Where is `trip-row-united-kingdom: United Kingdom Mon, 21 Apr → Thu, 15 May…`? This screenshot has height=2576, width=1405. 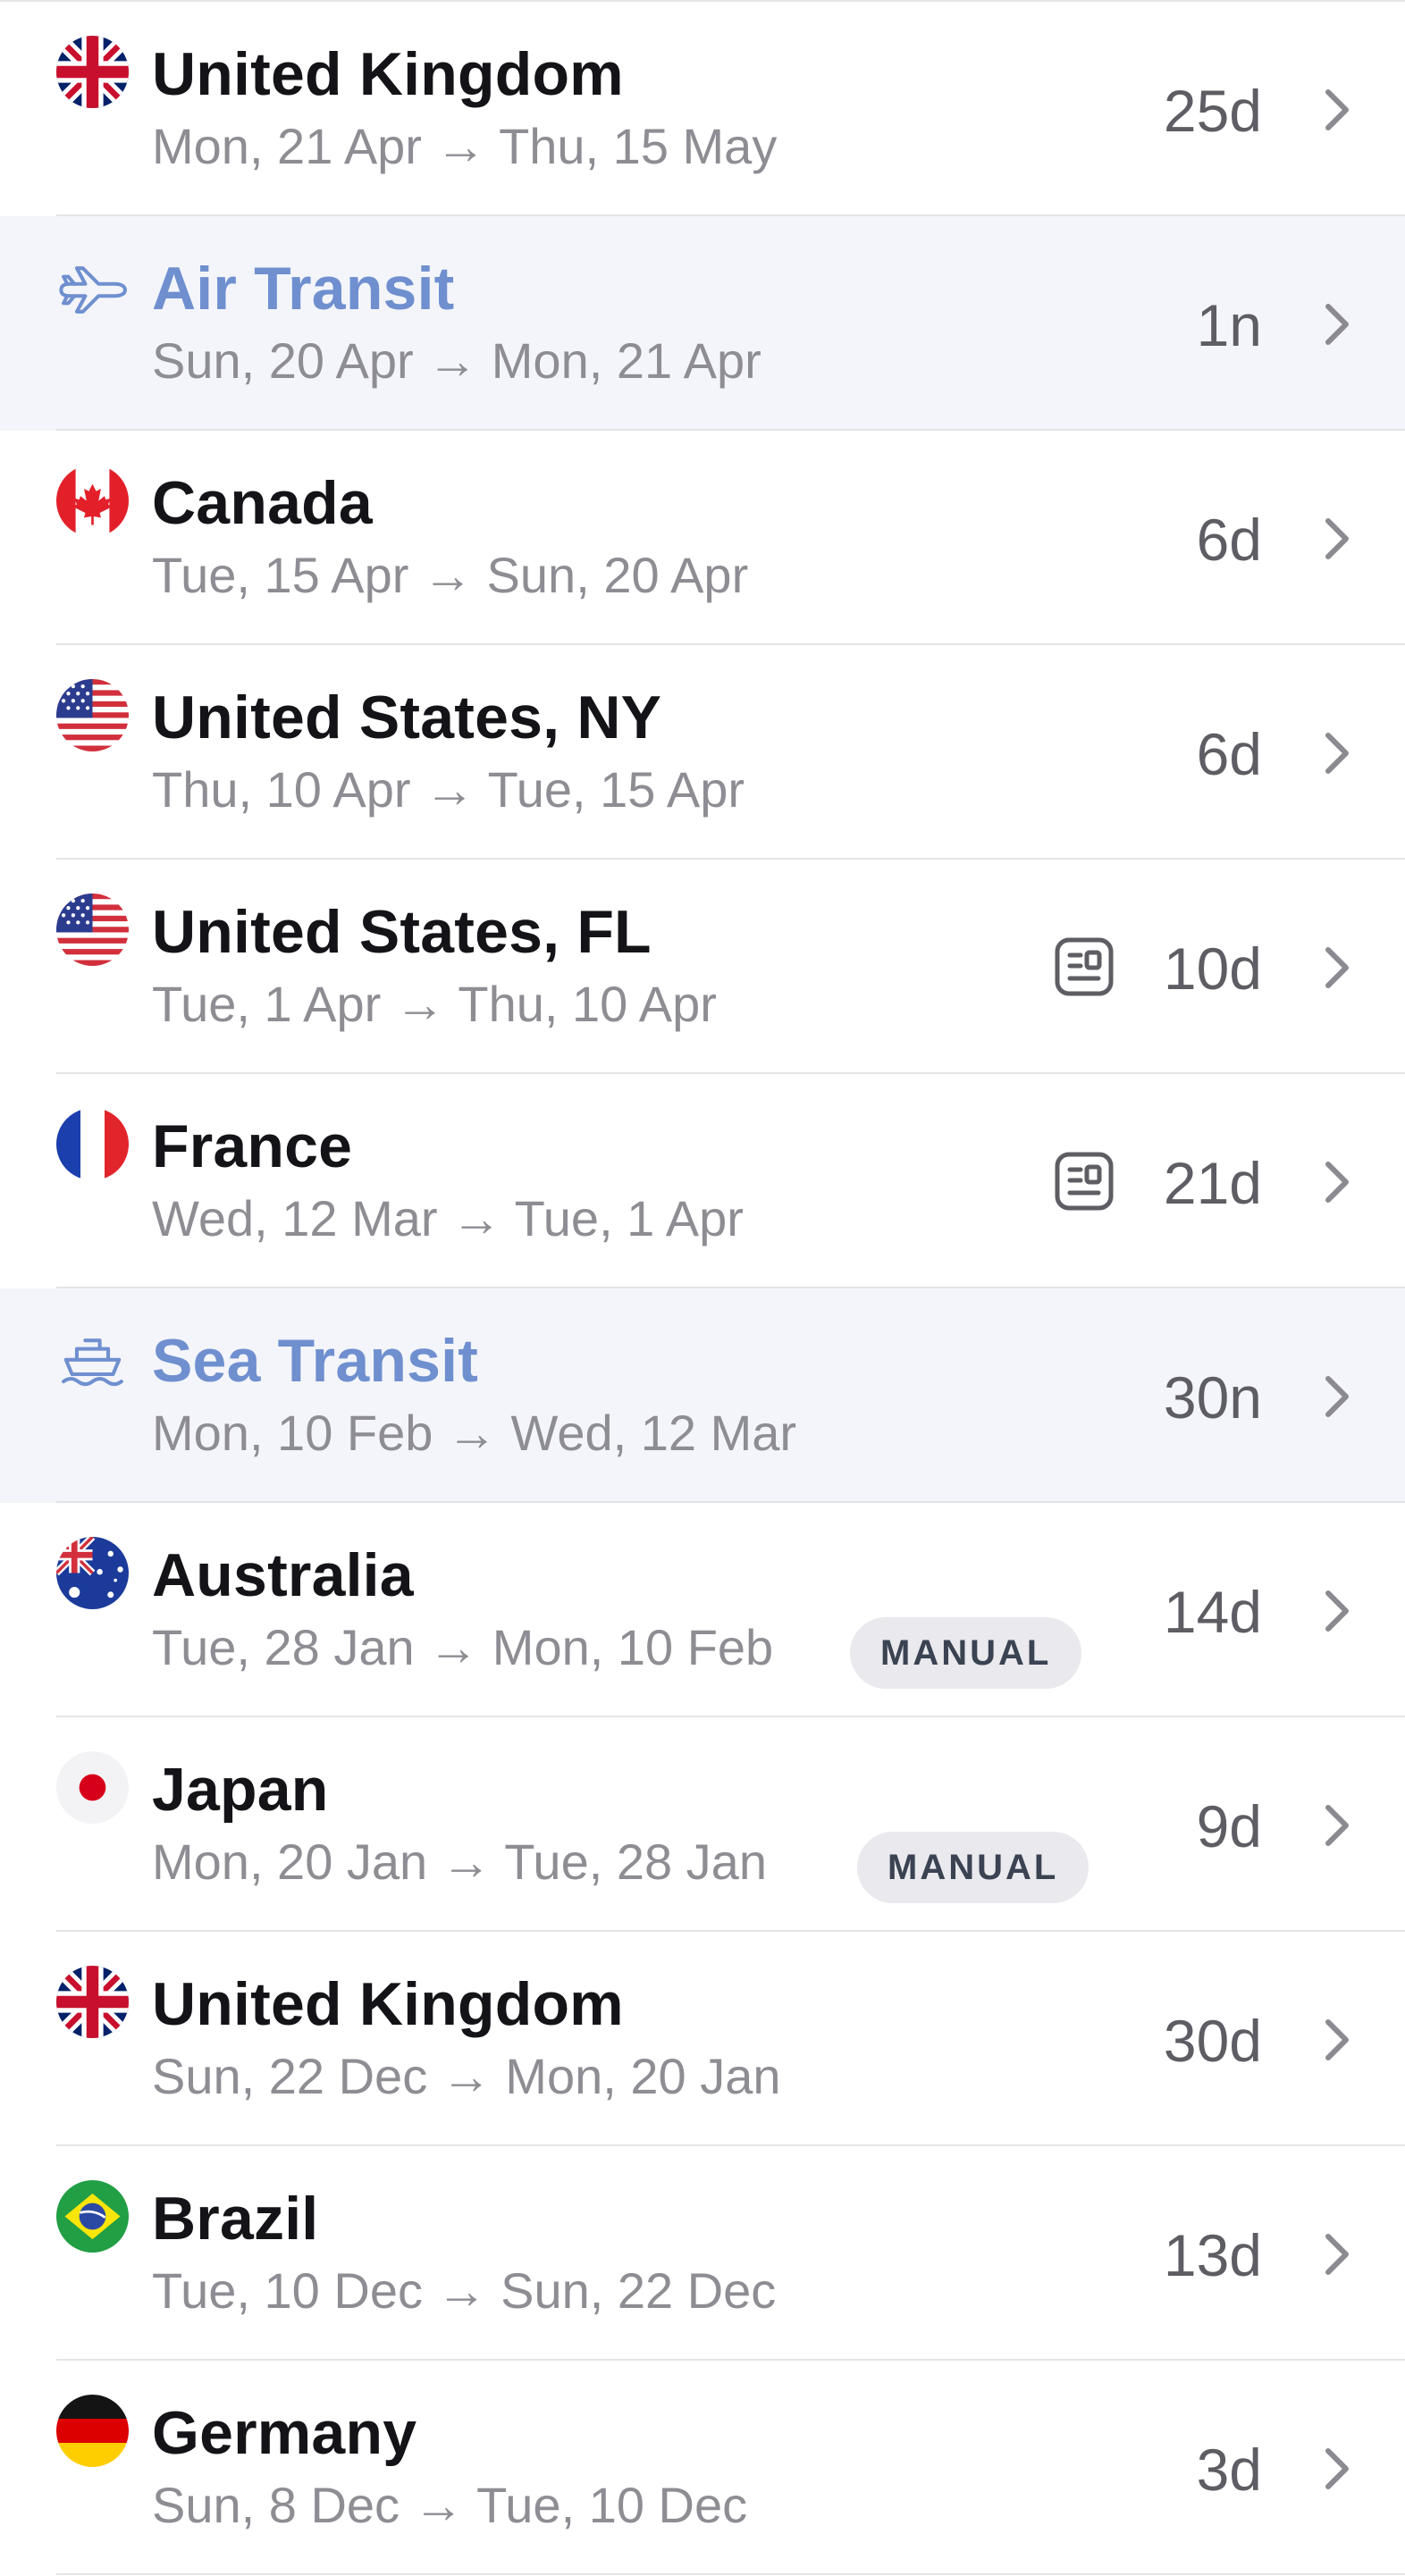 trip-row-united-kingdom: United Kingdom Mon, 21 Apr → Thu, 15 May… is located at coordinates (702, 109).